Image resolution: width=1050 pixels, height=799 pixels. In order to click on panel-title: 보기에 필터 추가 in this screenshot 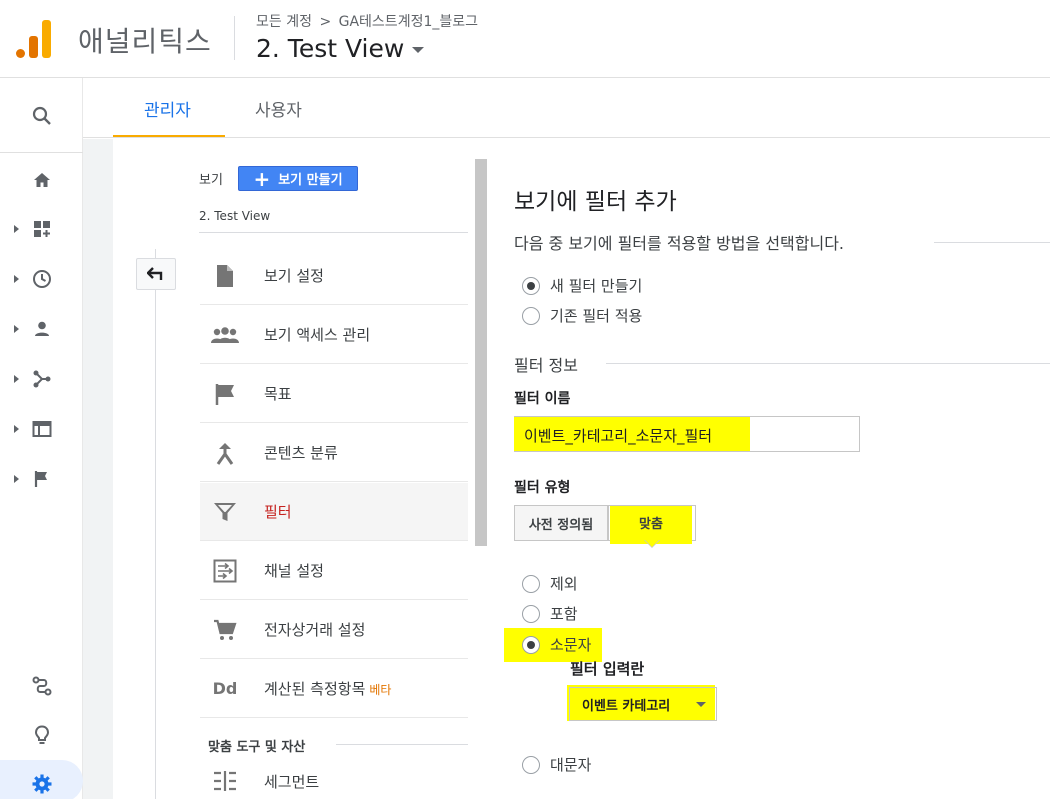, I will do `click(595, 202)`.